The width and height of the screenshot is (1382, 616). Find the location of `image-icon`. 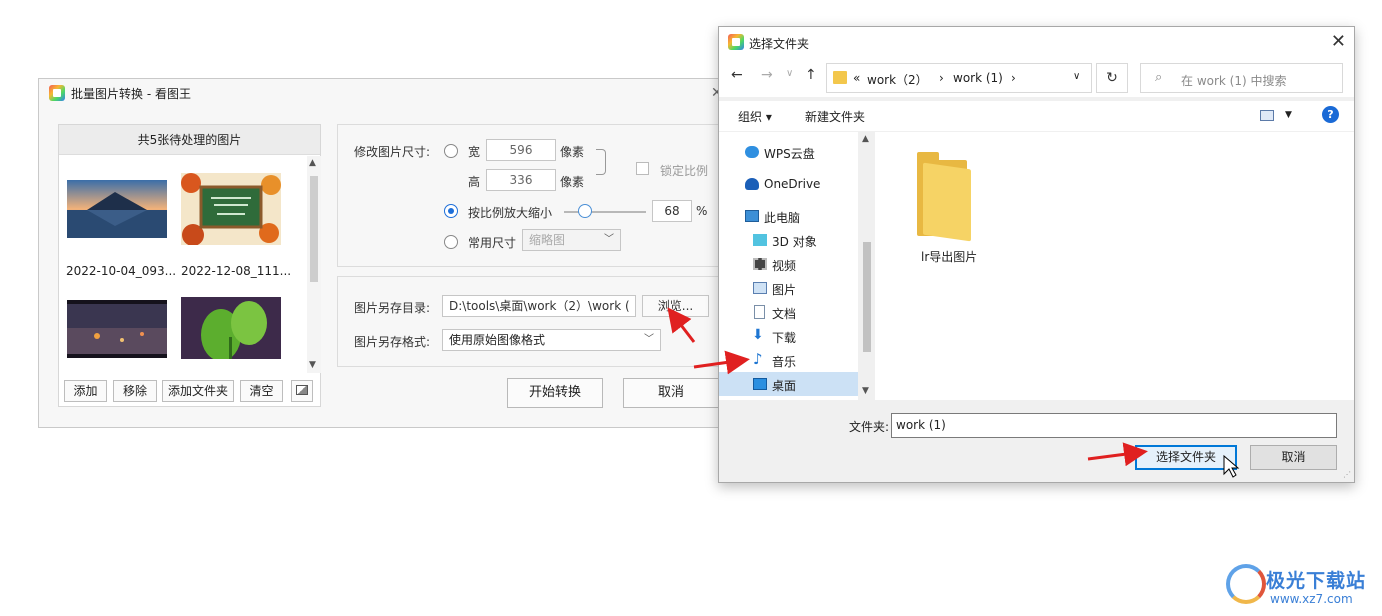

image-icon is located at coordinates (302, 390).